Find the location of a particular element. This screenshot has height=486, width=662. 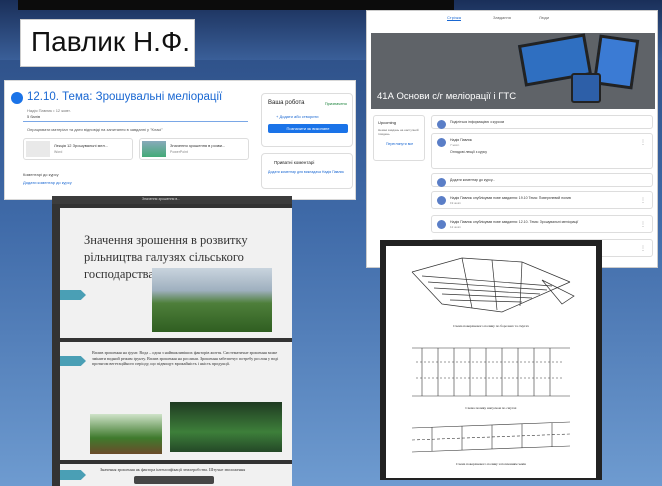

furrow-irrigation-diagram is located at coordinates (493, 285).